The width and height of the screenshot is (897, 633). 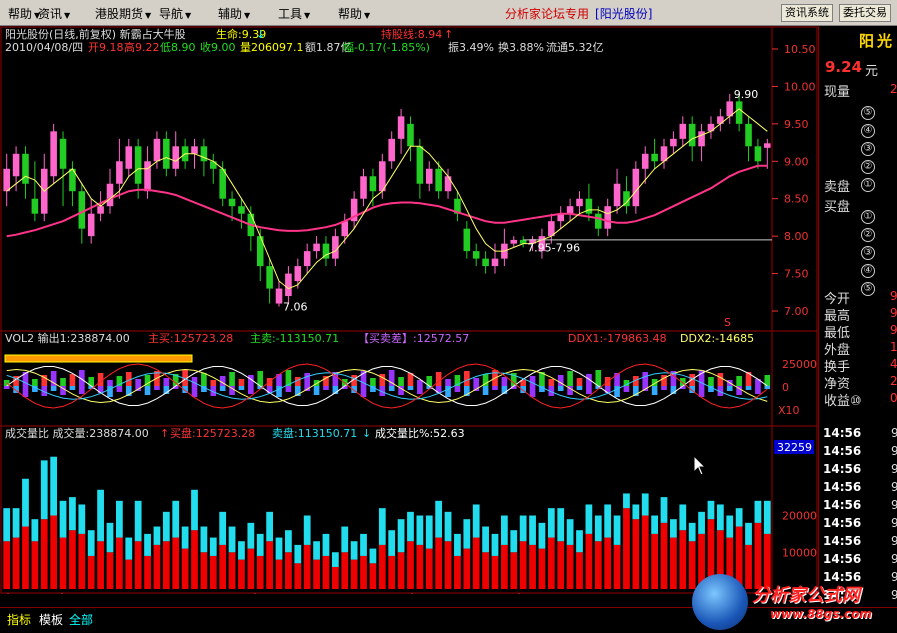 I want to click on menu-item-1: 资讯 ▼, so click(x=54, y=13).